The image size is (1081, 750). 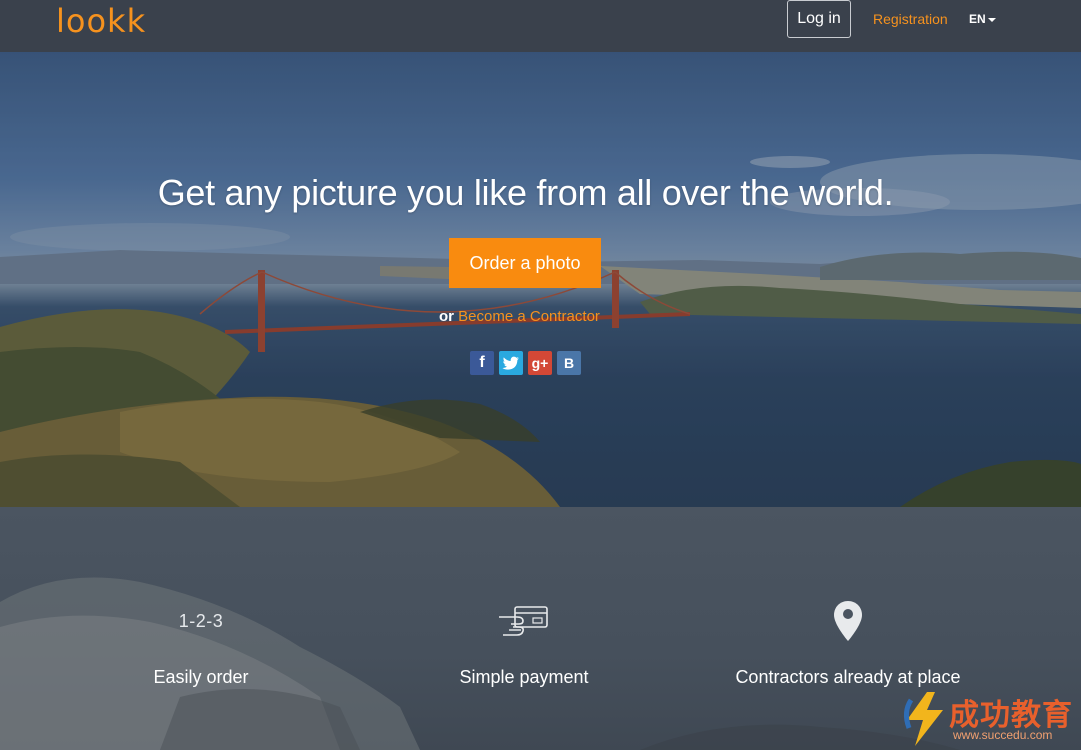 What do you see at coordinates (910, 19) in the screenshot?
I see `registration-link: Registration` at bounding box center [910, 19].